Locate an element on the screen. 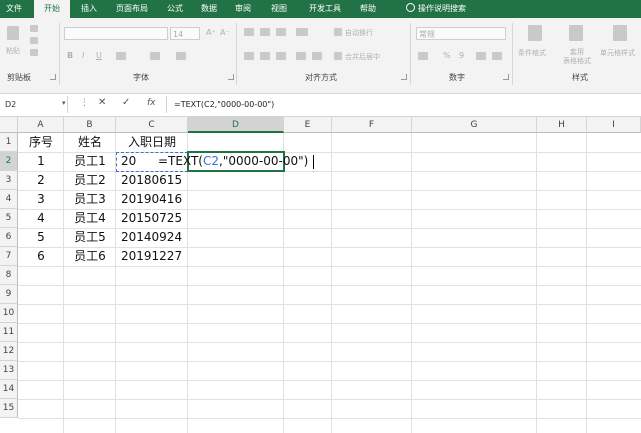  merge-center-icon is located at coordinates (338, 56).